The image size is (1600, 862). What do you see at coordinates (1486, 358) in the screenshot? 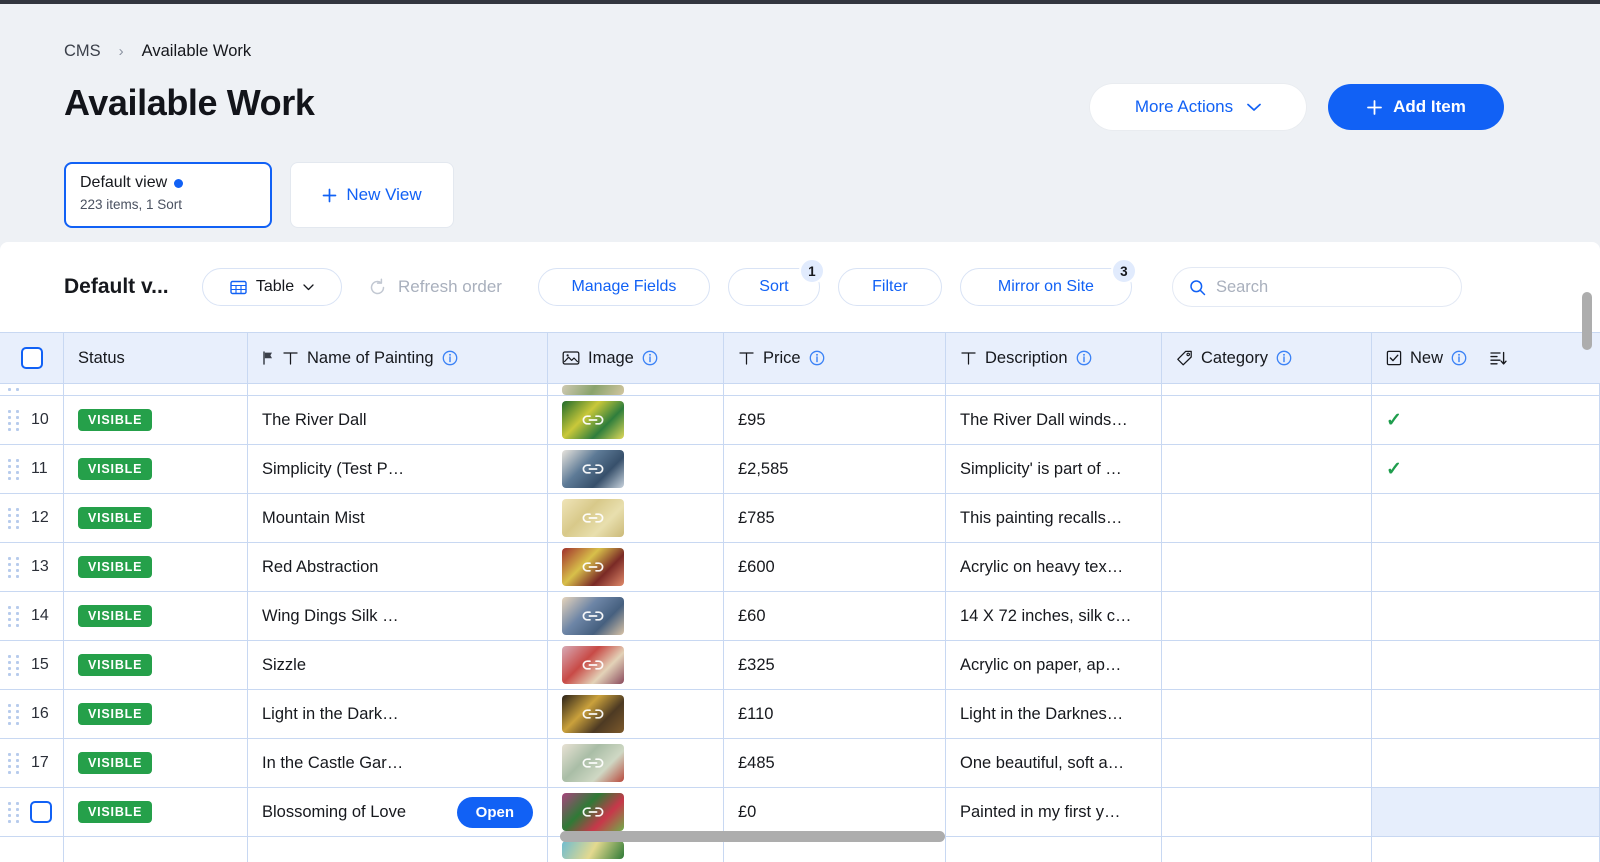
I see `column-header-new: New` at bounding box center [1486, 358].